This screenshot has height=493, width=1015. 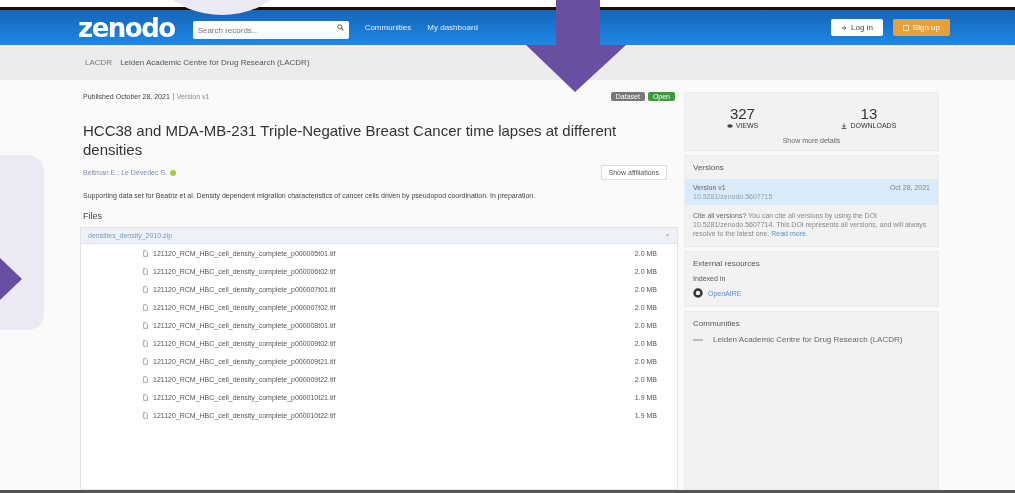 I want to click on panel-heading: External resources, so click(x=726, y=264).